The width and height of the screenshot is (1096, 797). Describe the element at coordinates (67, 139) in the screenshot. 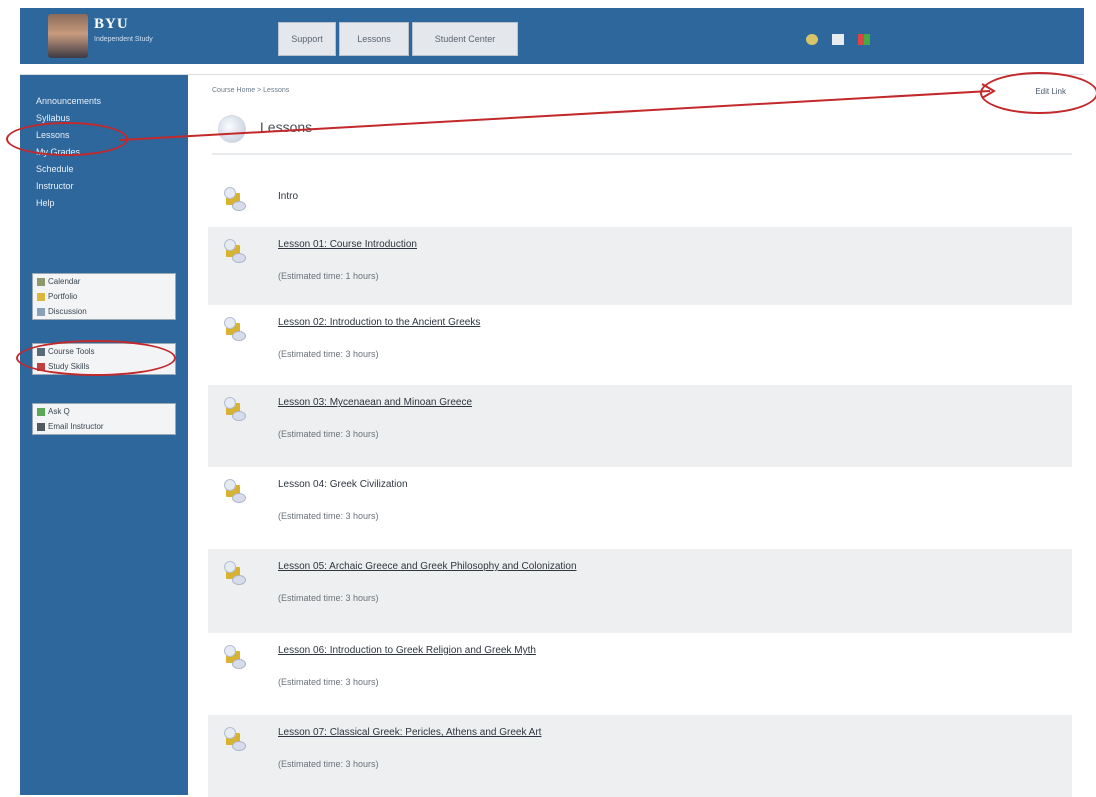

I see `annotation-ellipse-lessons` at that location.